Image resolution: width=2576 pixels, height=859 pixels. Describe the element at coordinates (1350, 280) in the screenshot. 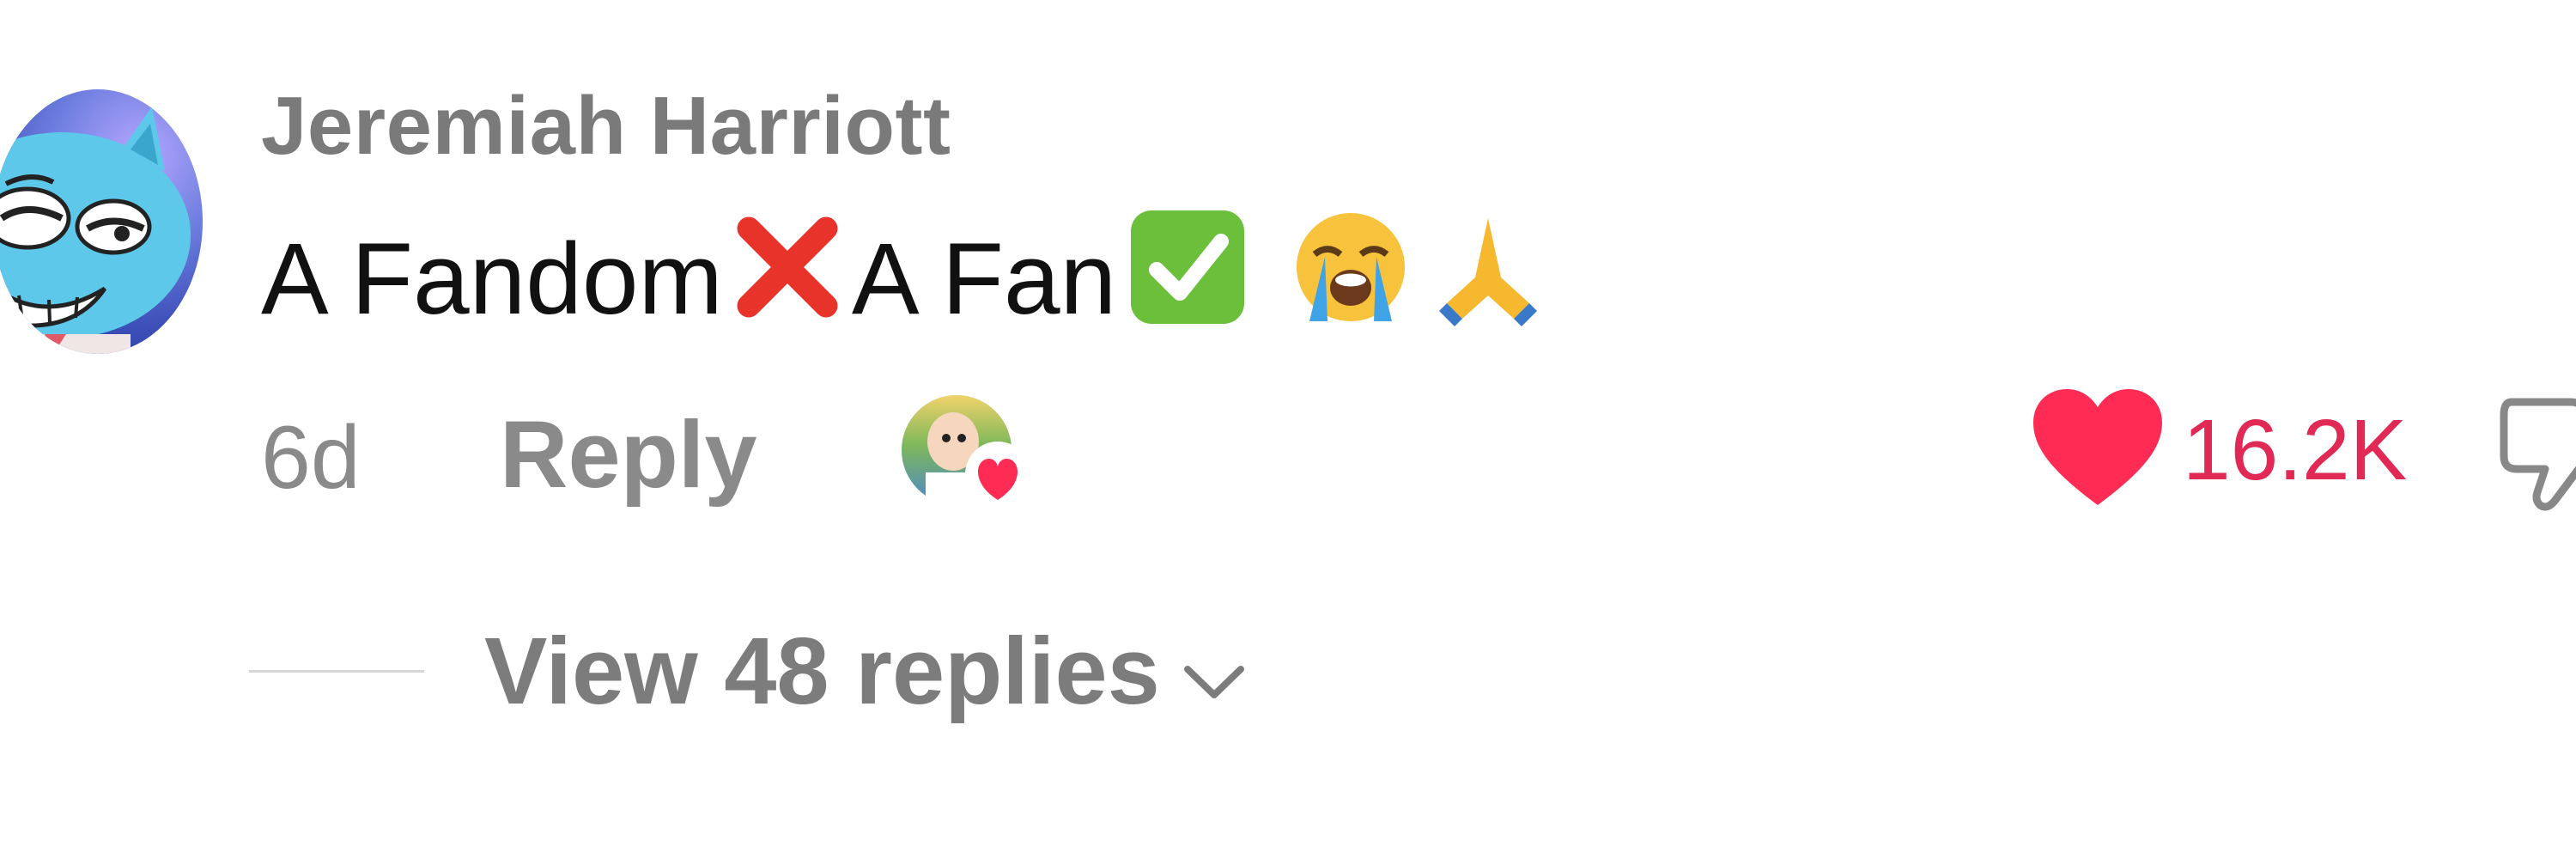

I see `crying-face-icon` at that location.